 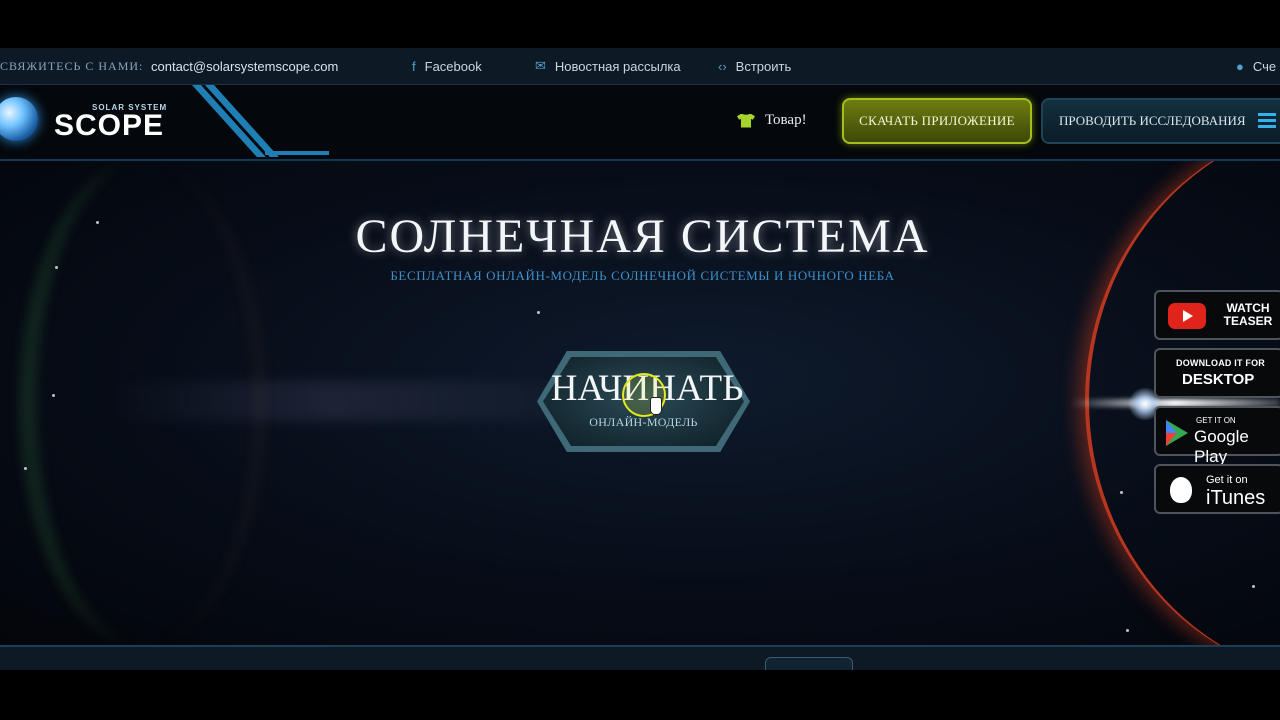 I want to click on facebook-label: Facebook, so click(x=453, y=66).